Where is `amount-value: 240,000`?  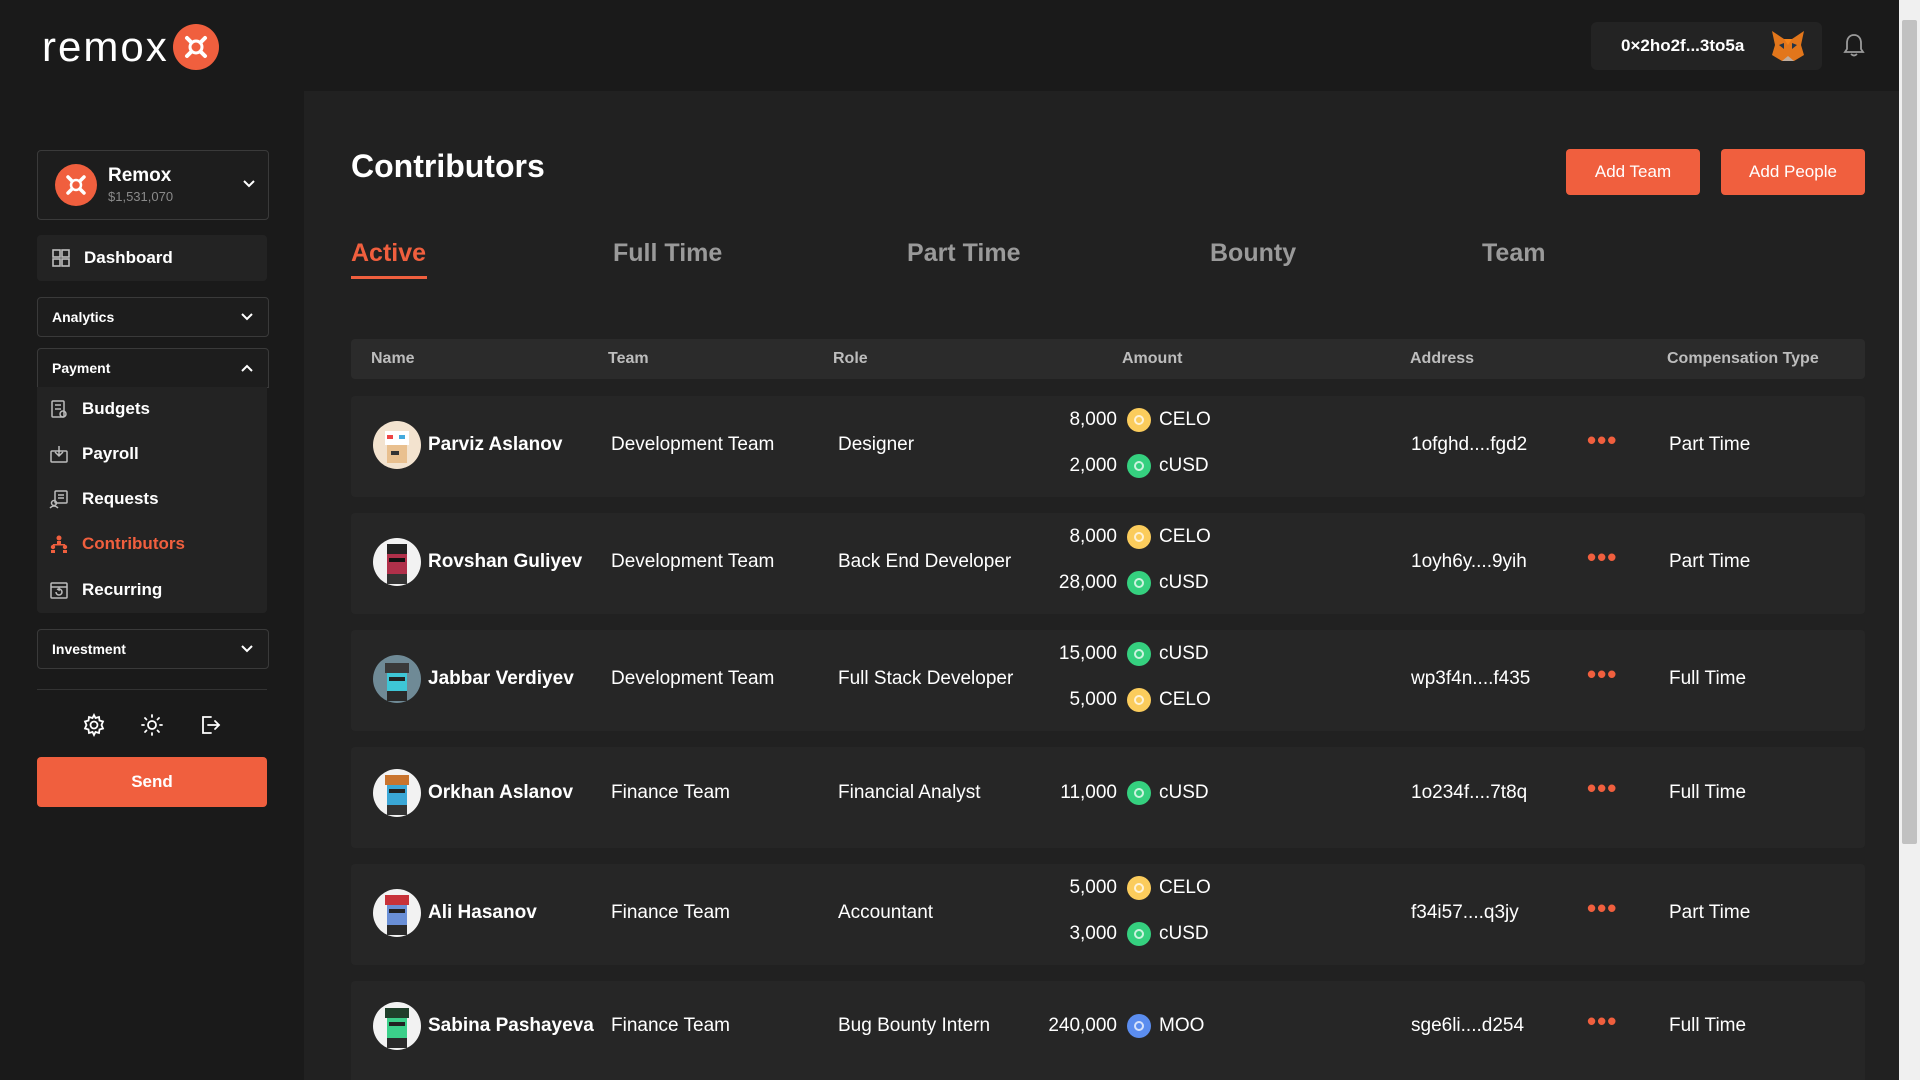
amount-value: 240,000 is located at coordinates (1082, 1025).